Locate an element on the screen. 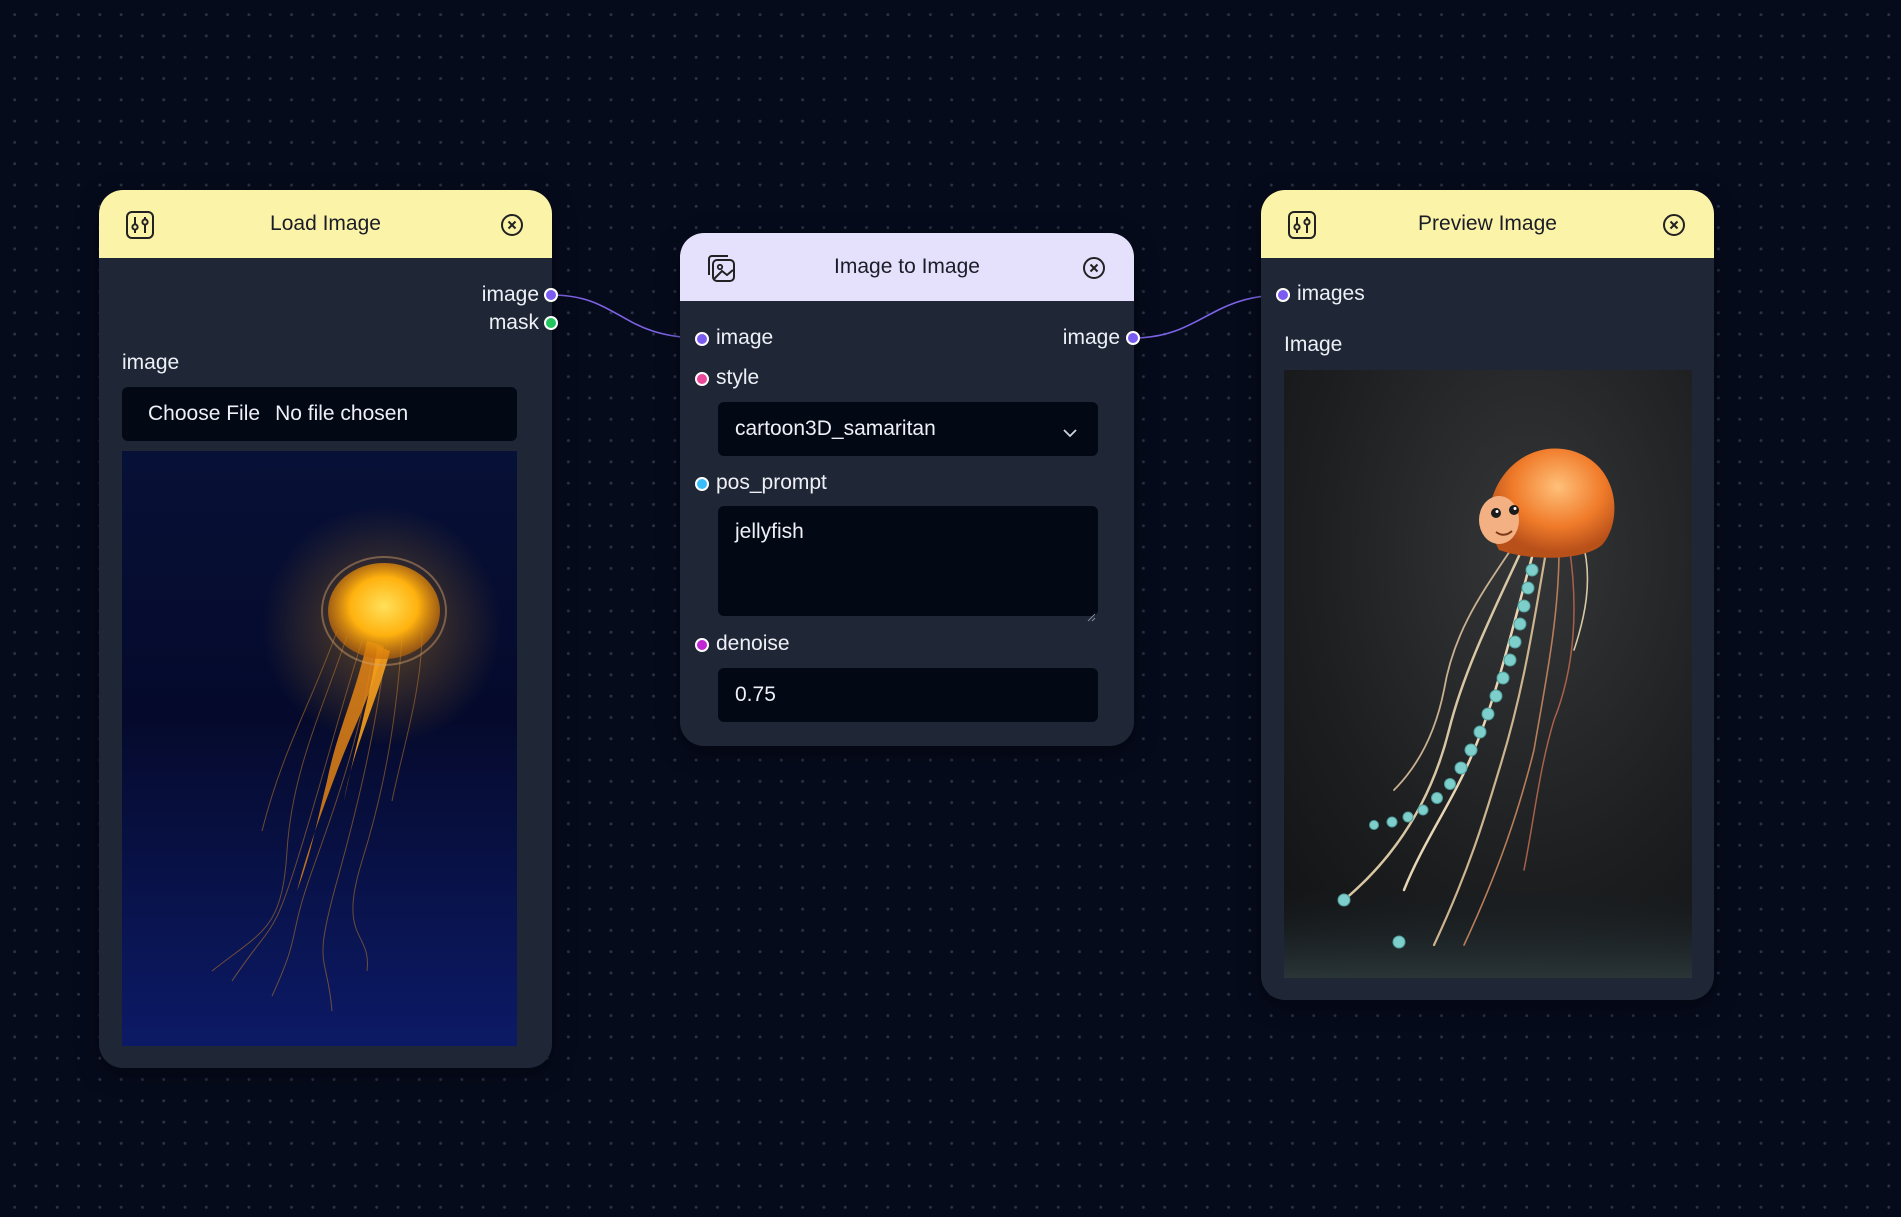 This screenshot has height=1217, width=1901. loaded-image-preview is located at coordinates (319, 748).